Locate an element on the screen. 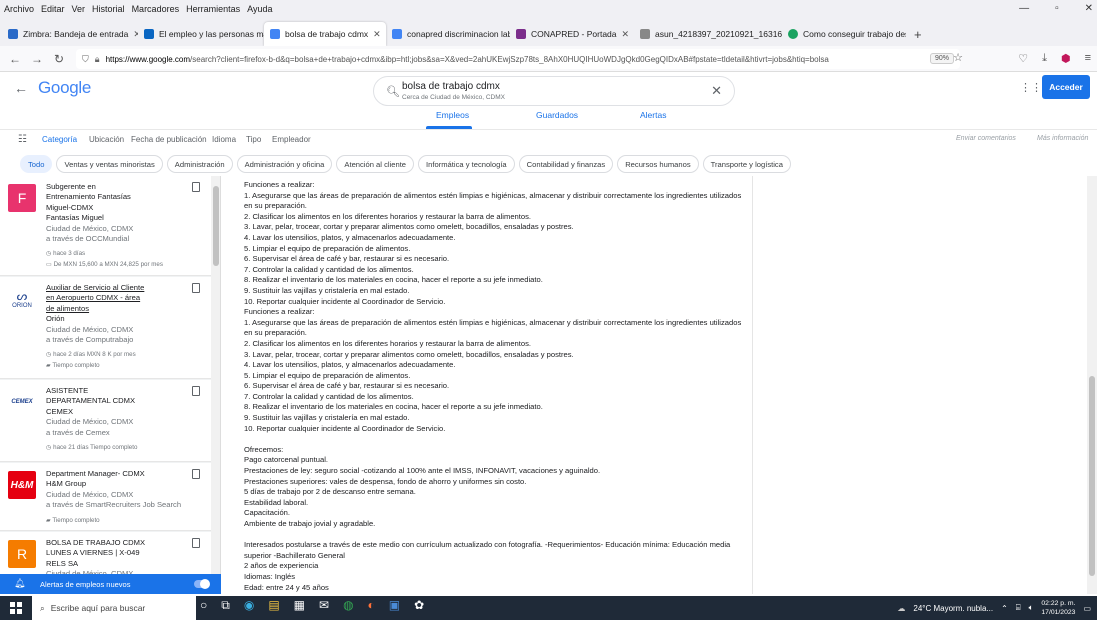 Image resolution: width=1097 pixels, height=620 pixels. browser-tab: asun_4218397_20210921_1631639515✕ is located at coordinates (708, 34).